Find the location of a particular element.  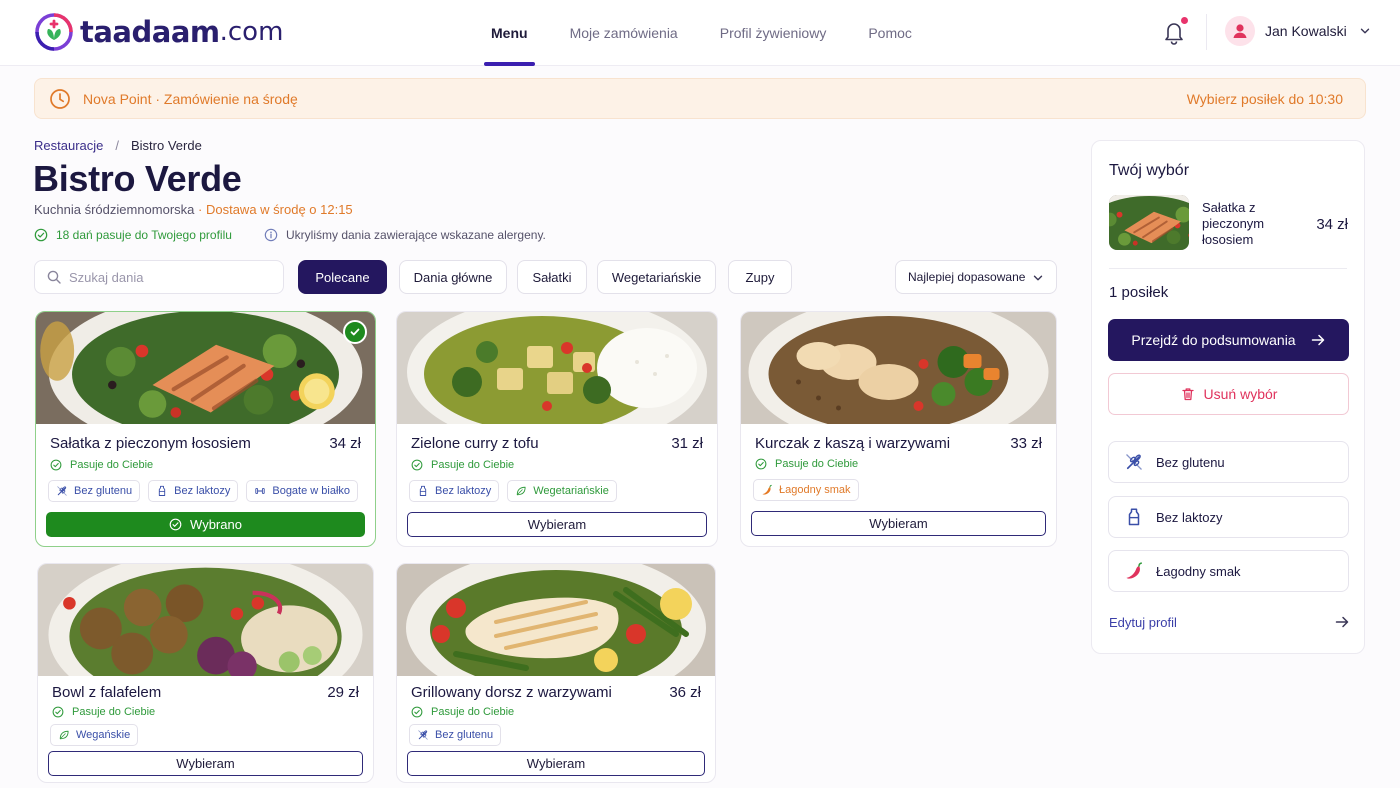

logo: taadaam .com is located at coordinates (158, 32).